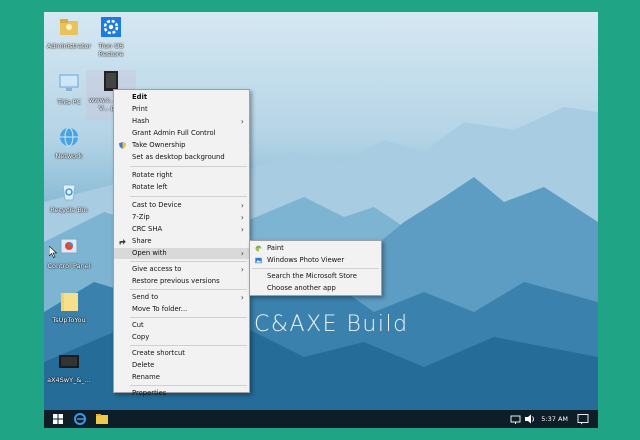 The width and height of the screenshot is (640, 440). What do you see at coordinates (181, 97) in the screenshot?
I see `menu-item-edit: Edit` at bounding box center [181, 97].